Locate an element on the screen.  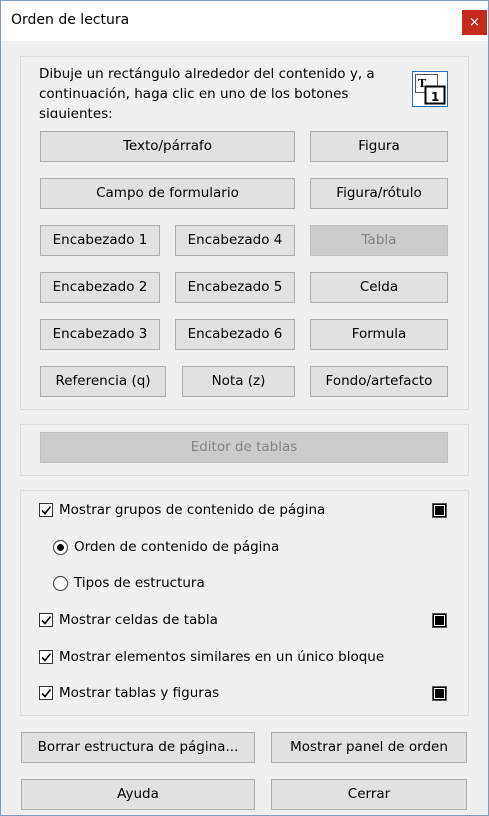
touch-up-tag-icon: T 1 is located at coordinates (430, 89).